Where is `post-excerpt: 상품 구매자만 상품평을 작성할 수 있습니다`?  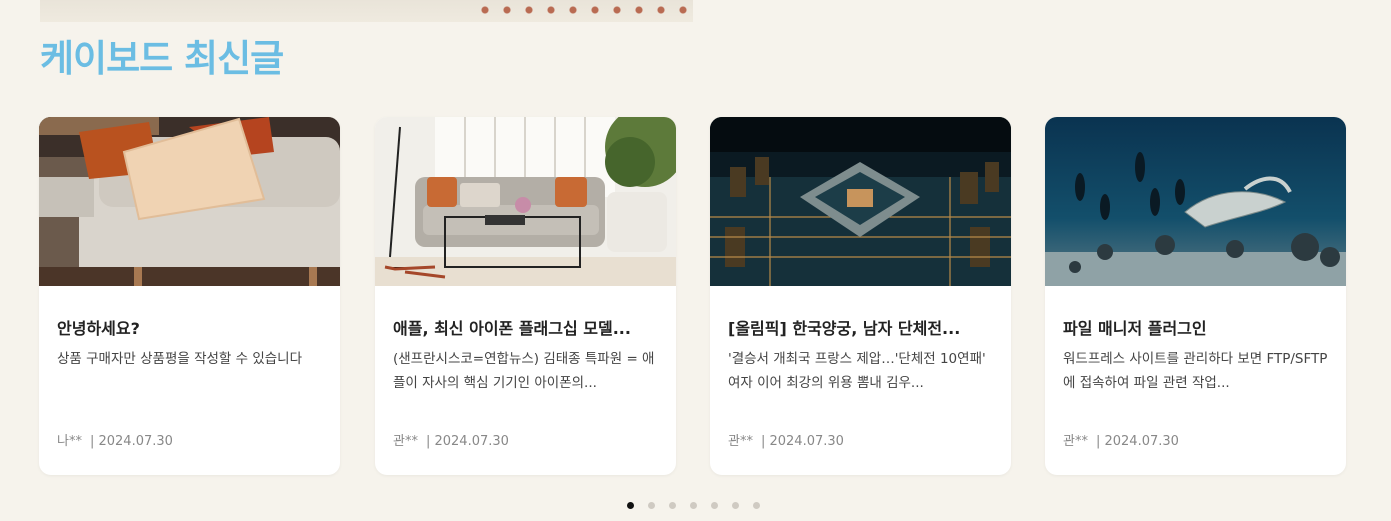 post-excerpt: 상품 구매자만 상품평을 작성할 수 있습니다 is located at coordinates (180, 359).